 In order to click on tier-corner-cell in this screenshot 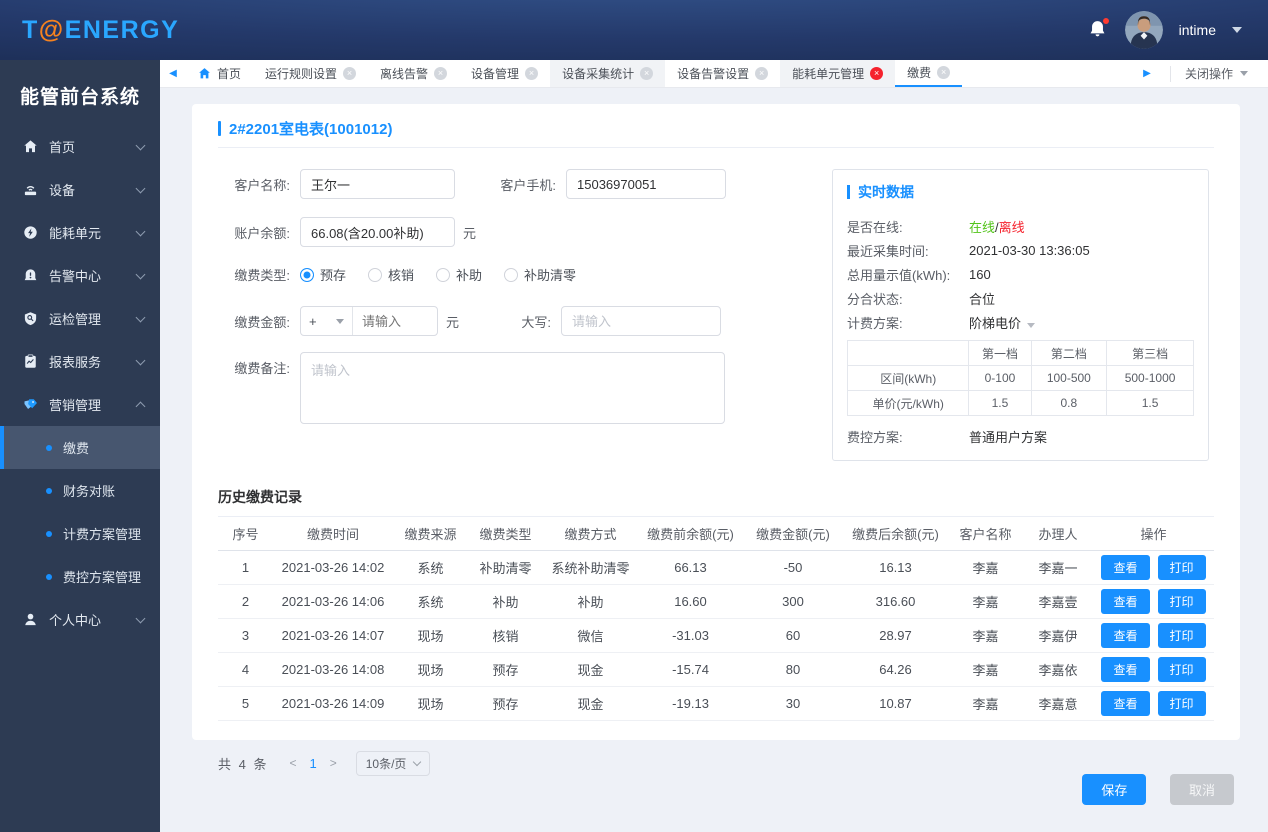, I will do `click(908, 353)`.